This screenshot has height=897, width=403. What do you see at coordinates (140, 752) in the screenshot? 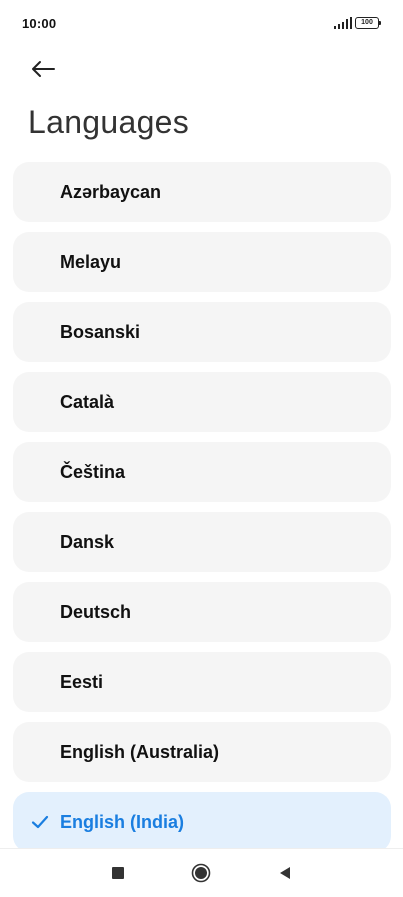
I see `language-label: English (Australia)` at bounding box center [140, 752].